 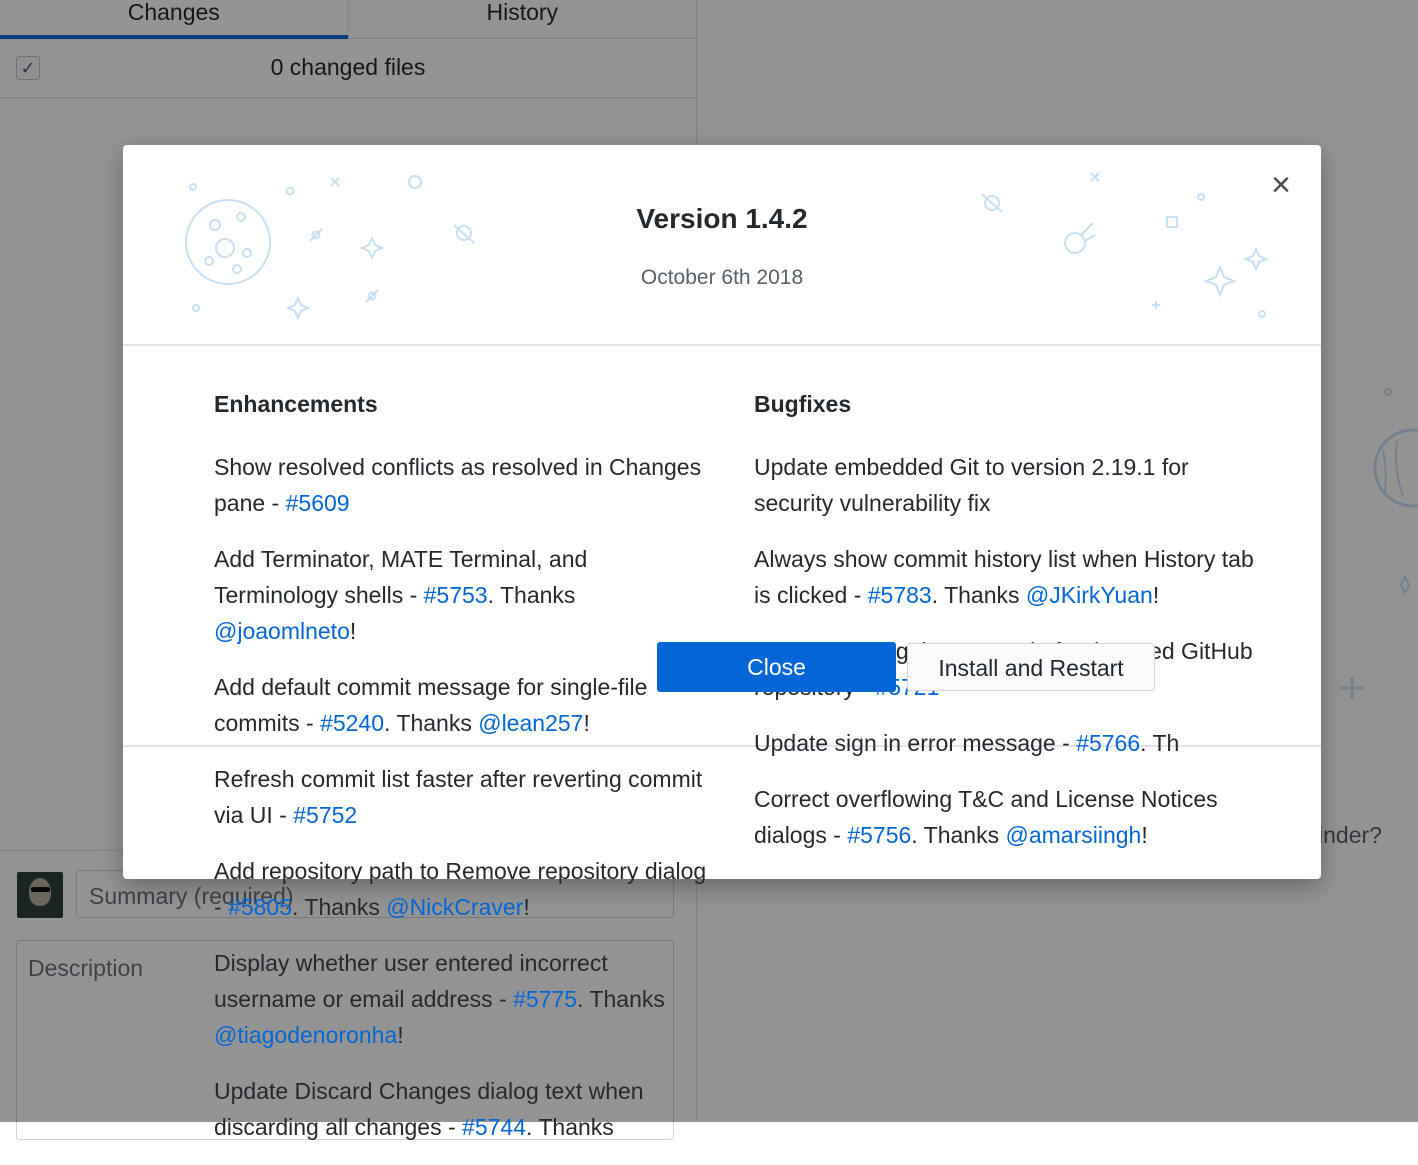 What do you see at coordinates (456, 595) in the screenshot?
I see `issue-link: #5753` at bounding box center [456, 595].